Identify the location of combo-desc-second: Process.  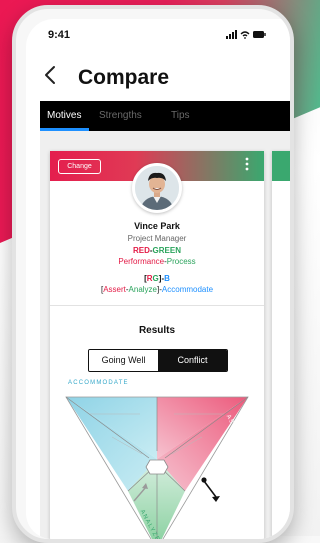
(181, 261).